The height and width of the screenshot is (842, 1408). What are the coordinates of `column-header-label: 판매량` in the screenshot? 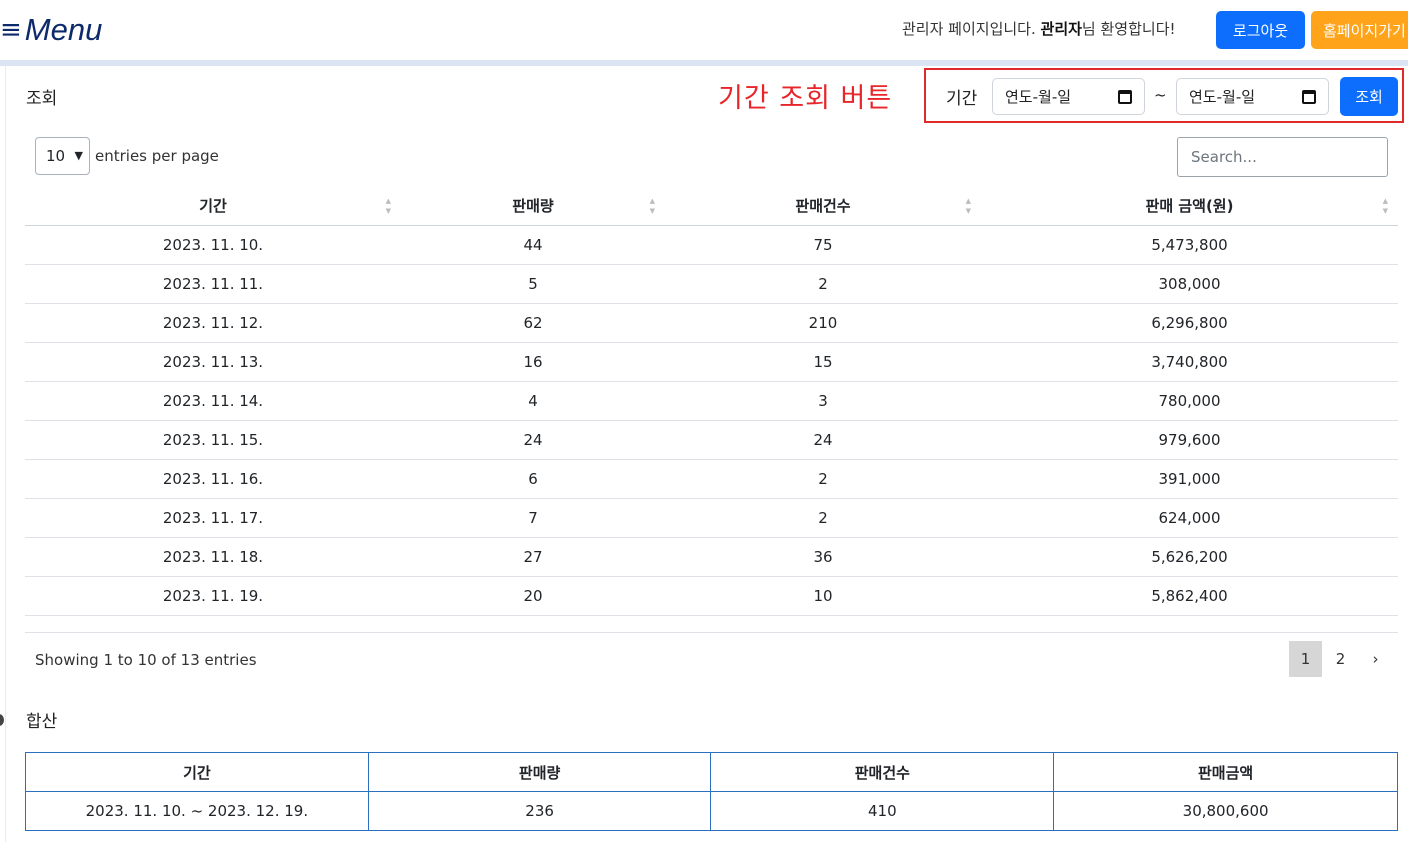 It's located at (533, 206).